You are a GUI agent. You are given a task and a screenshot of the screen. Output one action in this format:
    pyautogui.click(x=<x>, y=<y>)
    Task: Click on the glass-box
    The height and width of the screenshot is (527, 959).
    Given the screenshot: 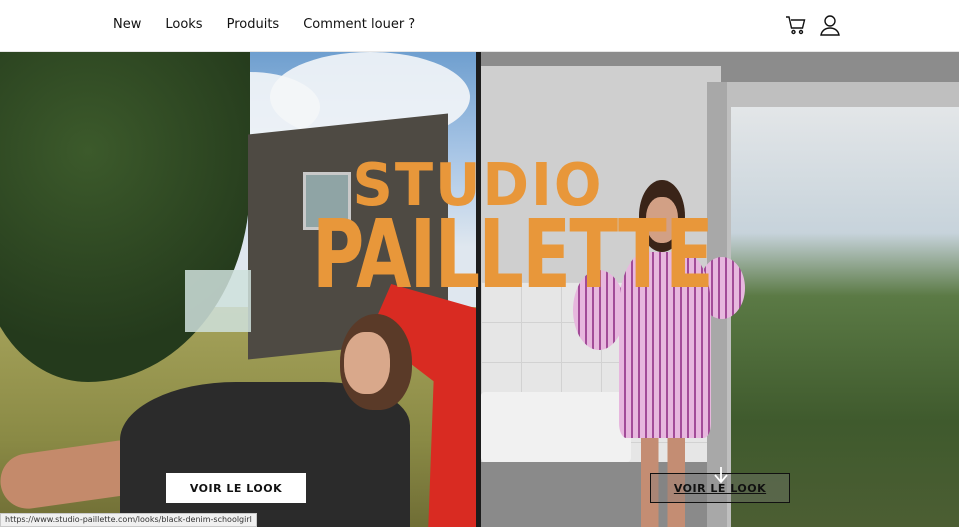 What is the action you would take?
    pyautogui.click(x=218, y=301)
    